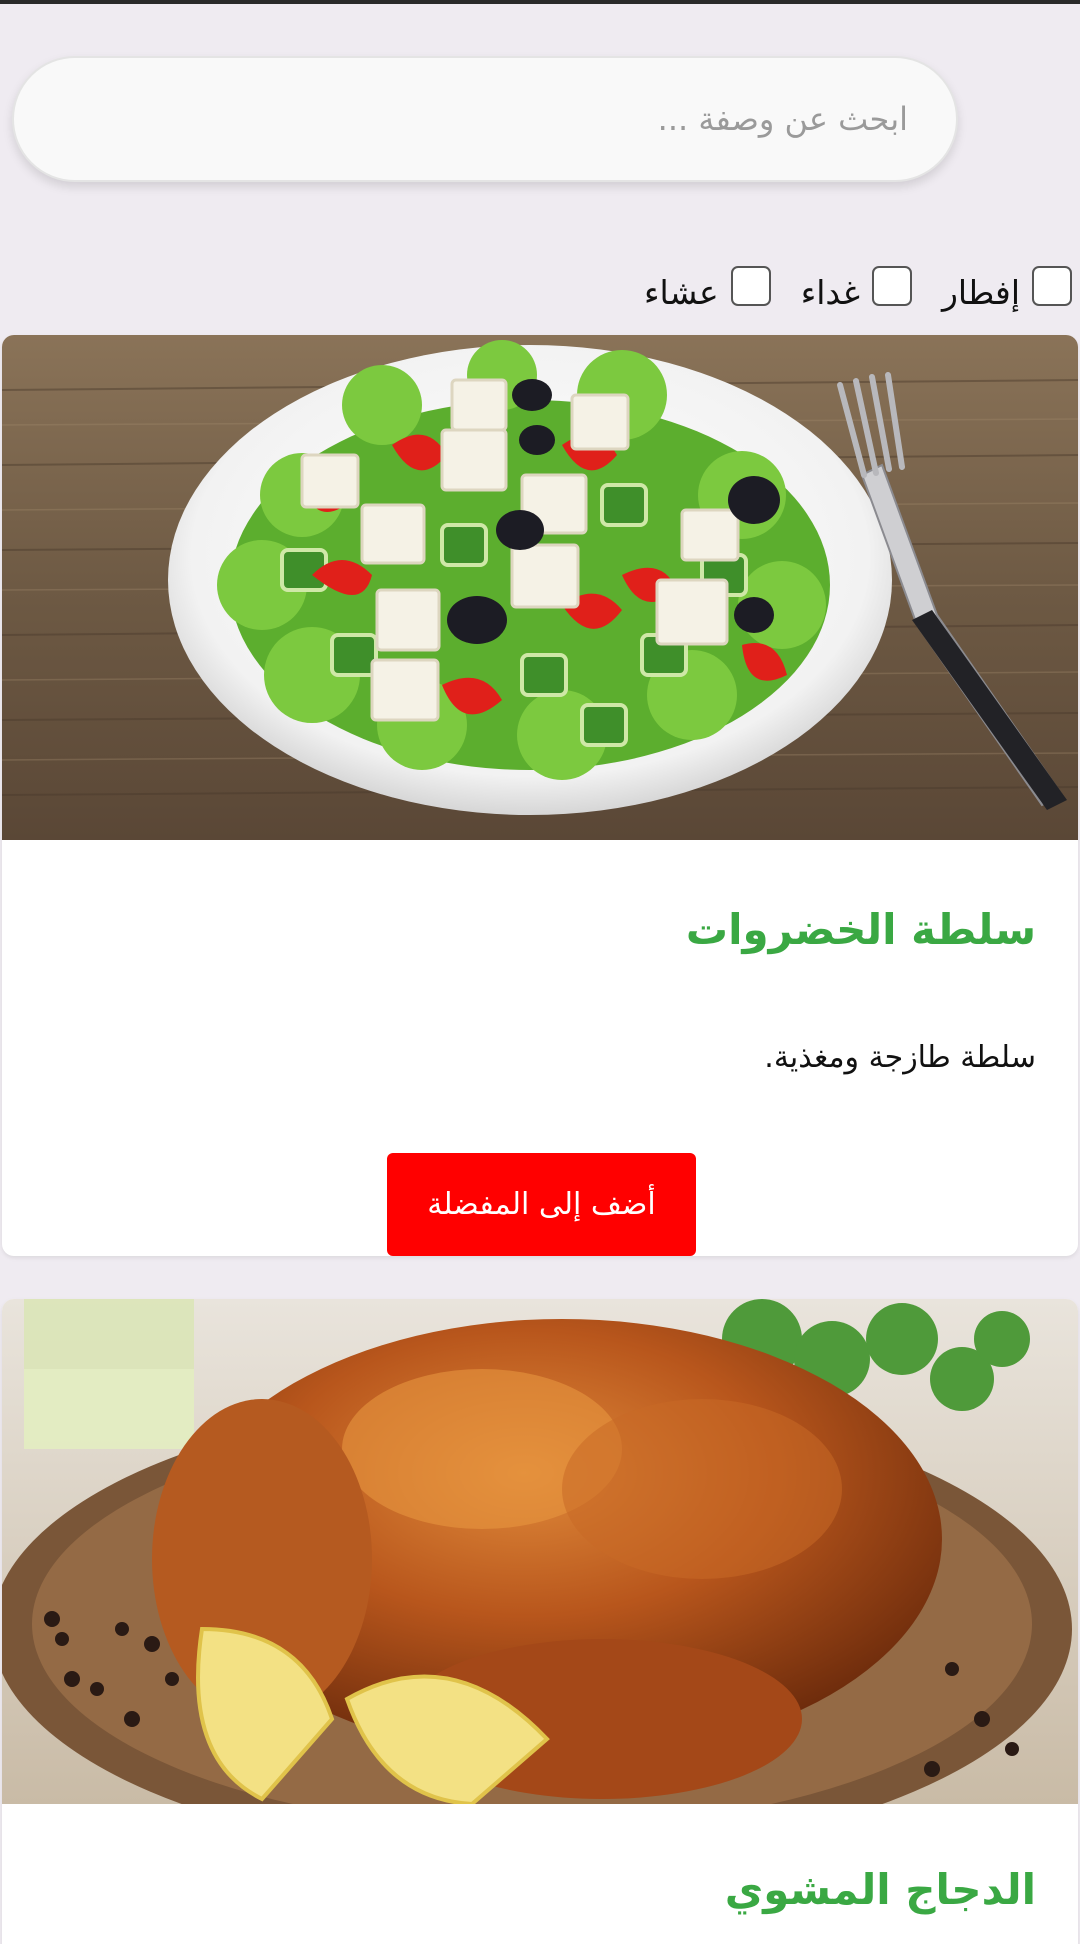  What do you see at coordinates (540, 2) in the screenshot?
I see `status-bar-edge` at bounding box center [540, 2].